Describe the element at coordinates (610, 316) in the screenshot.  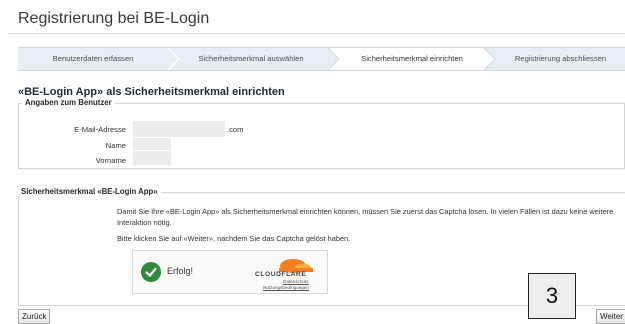
I see `next-button: Weiter` at that location.